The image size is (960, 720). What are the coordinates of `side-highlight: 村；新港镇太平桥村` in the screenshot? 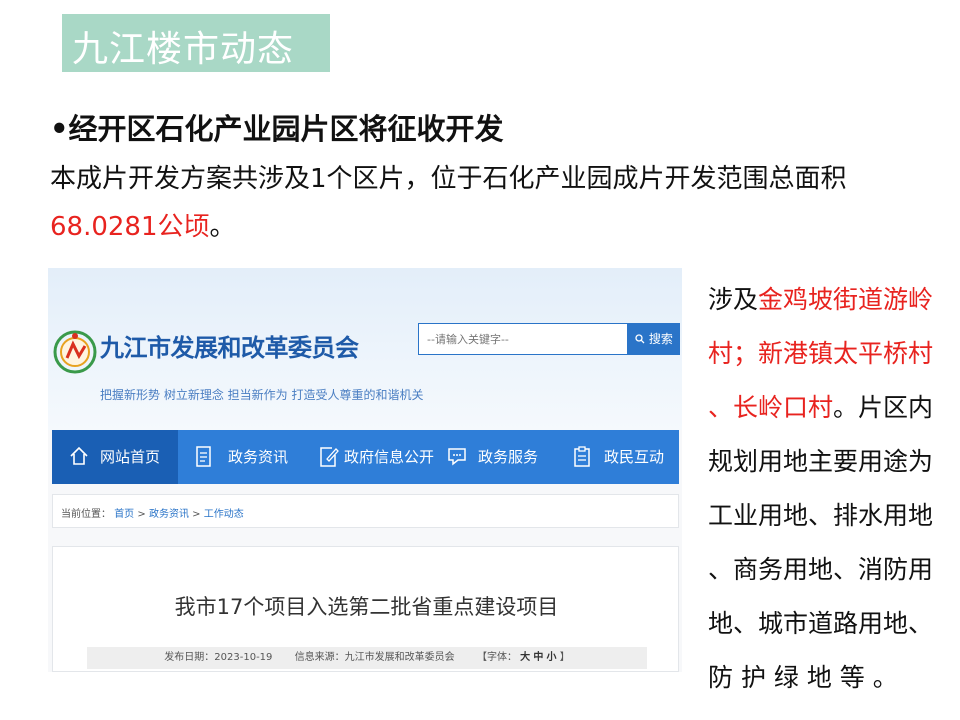 It's located at (821, 353).